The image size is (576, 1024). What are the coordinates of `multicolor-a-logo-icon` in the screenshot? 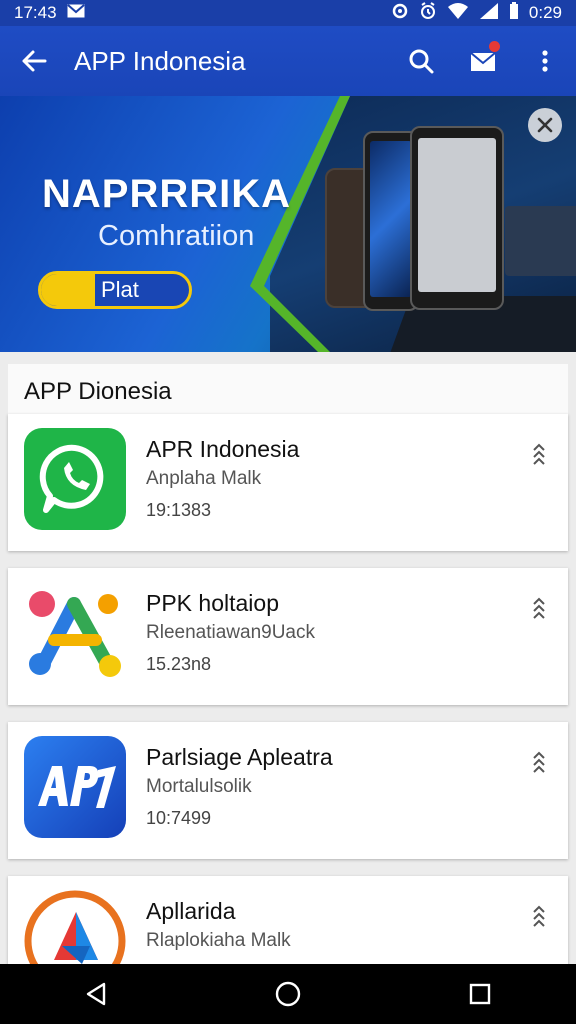 It's located at (75, 633).